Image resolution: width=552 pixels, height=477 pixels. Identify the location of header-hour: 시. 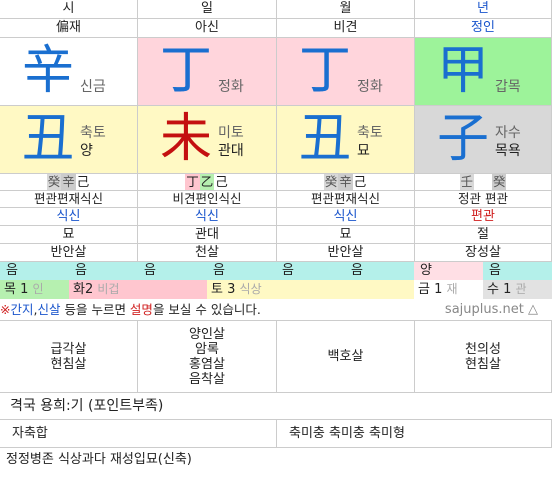
(69, 9).